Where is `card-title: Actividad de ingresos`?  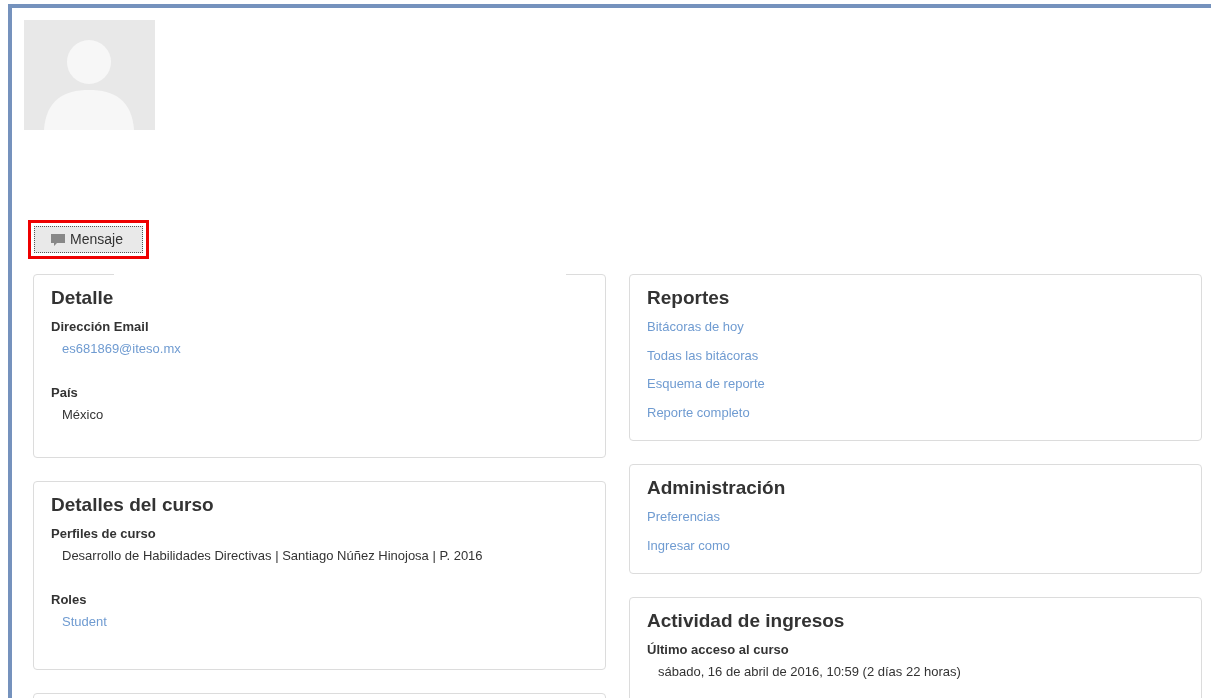 card-title: Actividad de ingresos is located at coordinates (746, 621).